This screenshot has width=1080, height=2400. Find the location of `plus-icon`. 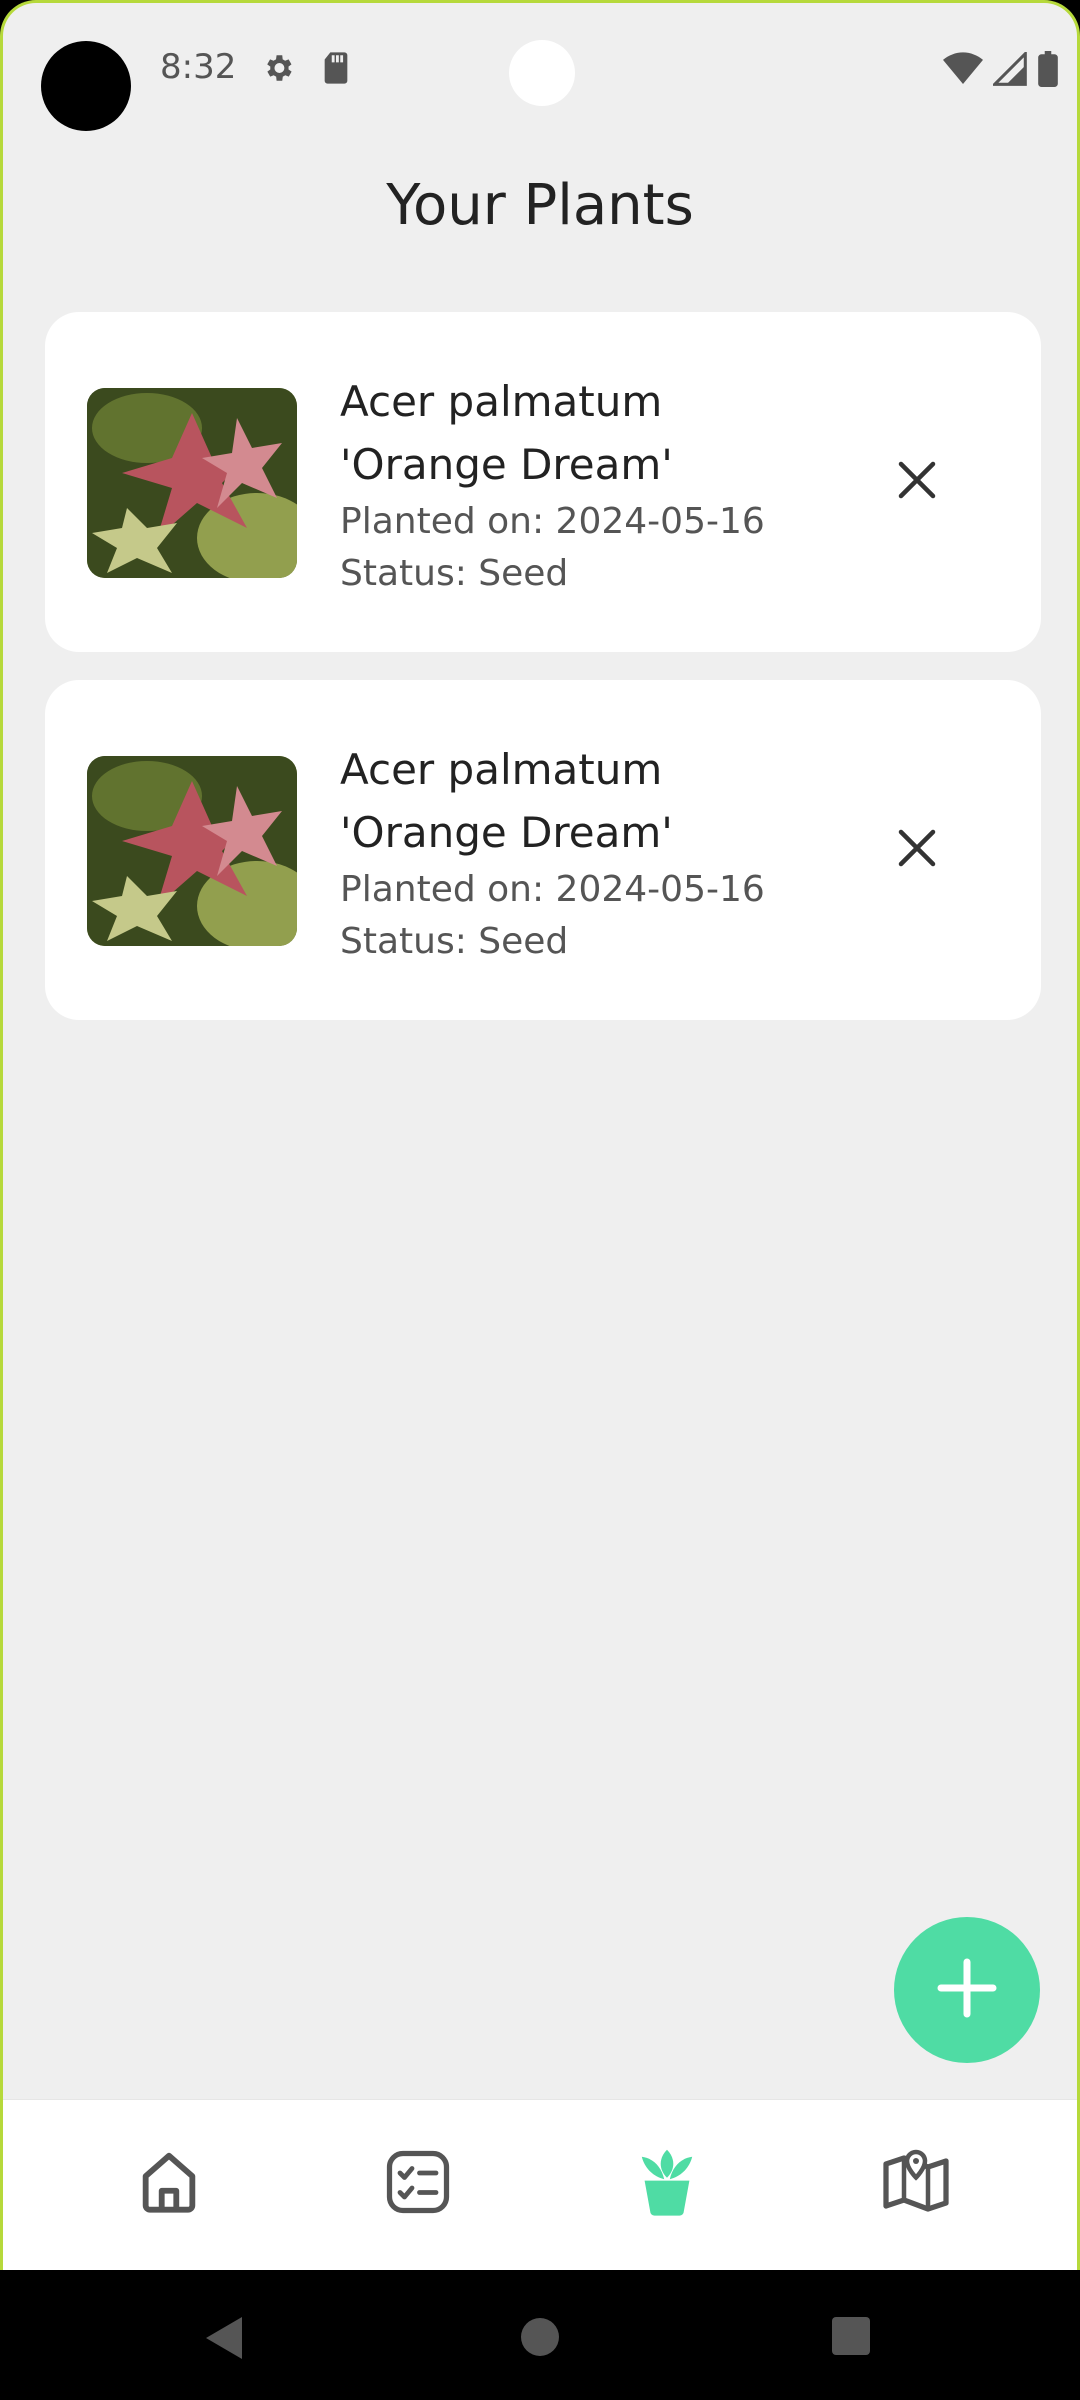

plus-icon is located at coordinates (967, 1990).